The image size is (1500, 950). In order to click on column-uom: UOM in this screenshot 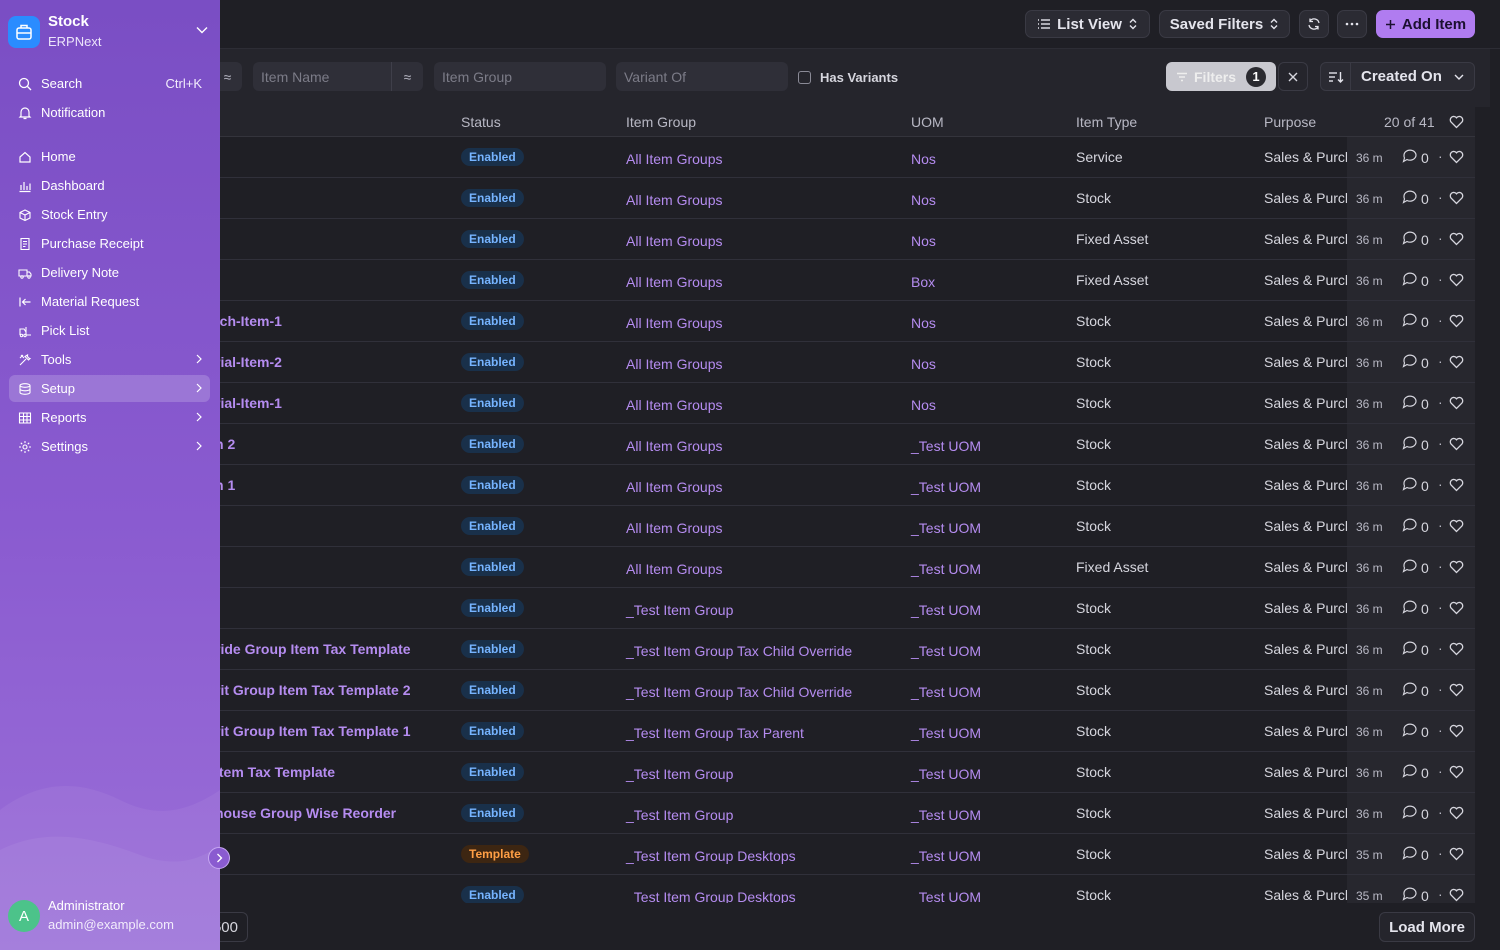, I will do `click(927, 122)`.